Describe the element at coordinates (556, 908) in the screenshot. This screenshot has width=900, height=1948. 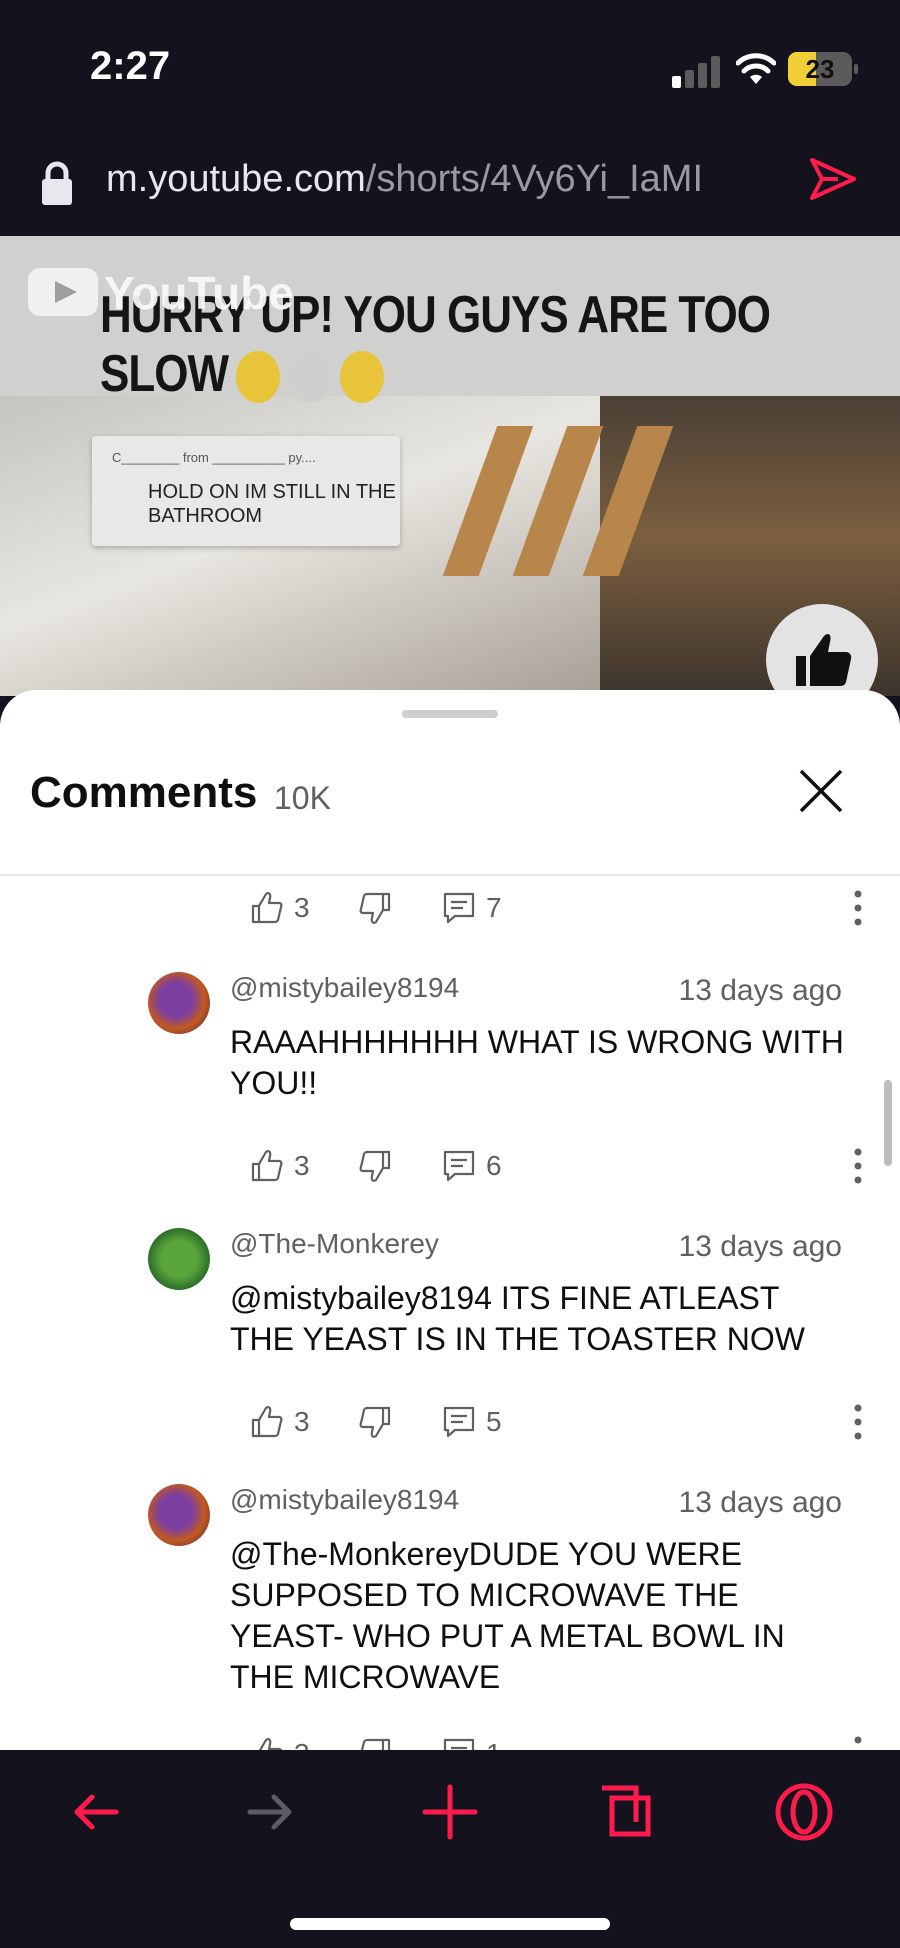
I see `comment-actions: 3 7` at that location.